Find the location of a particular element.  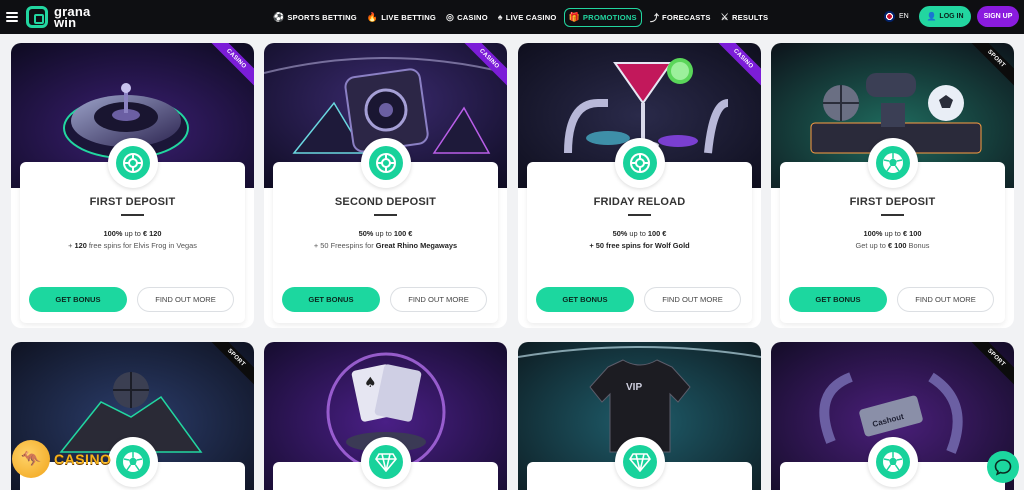

card-title: SECOND DEPOSIT is located at coordinates (385, 202).